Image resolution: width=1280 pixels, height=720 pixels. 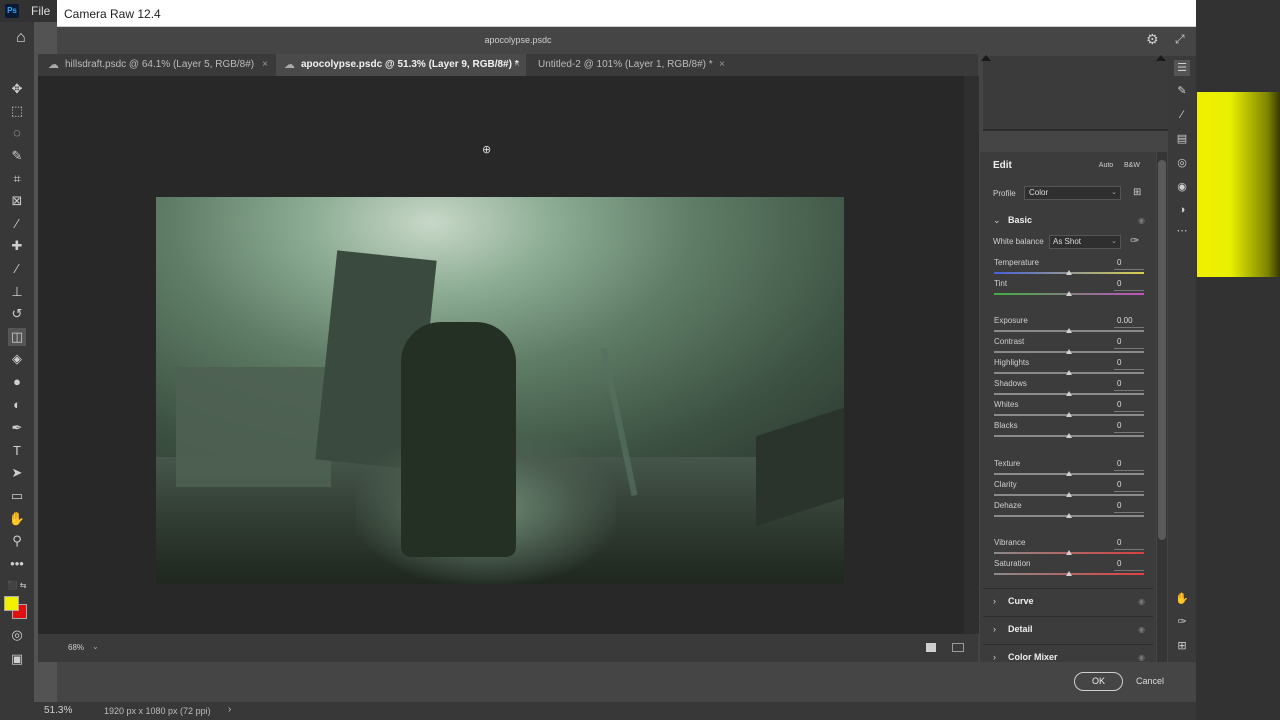 What do you see at coordinates (17, 269) in the screenshot?
I see `brush-tool-icon: ∕` at bounding box center [17, 269].